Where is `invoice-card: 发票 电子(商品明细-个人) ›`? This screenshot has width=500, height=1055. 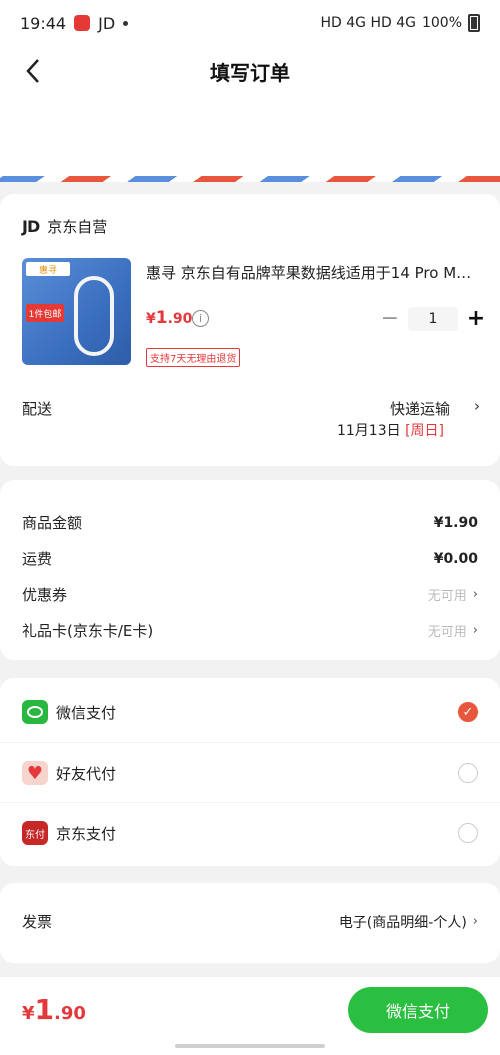 invoice-card: 发票 电子(商品明细-个人) › is located at coordinates (250, 923).